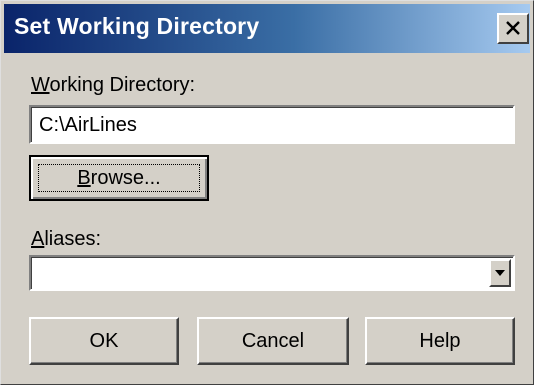 Image resolution: width=534 pixels, height=385 pixels. What do you see at coordinates (88, 125) in the screenshot?
I see `working-directory-value: C:\AirLines` at bounding box center [88, 125].